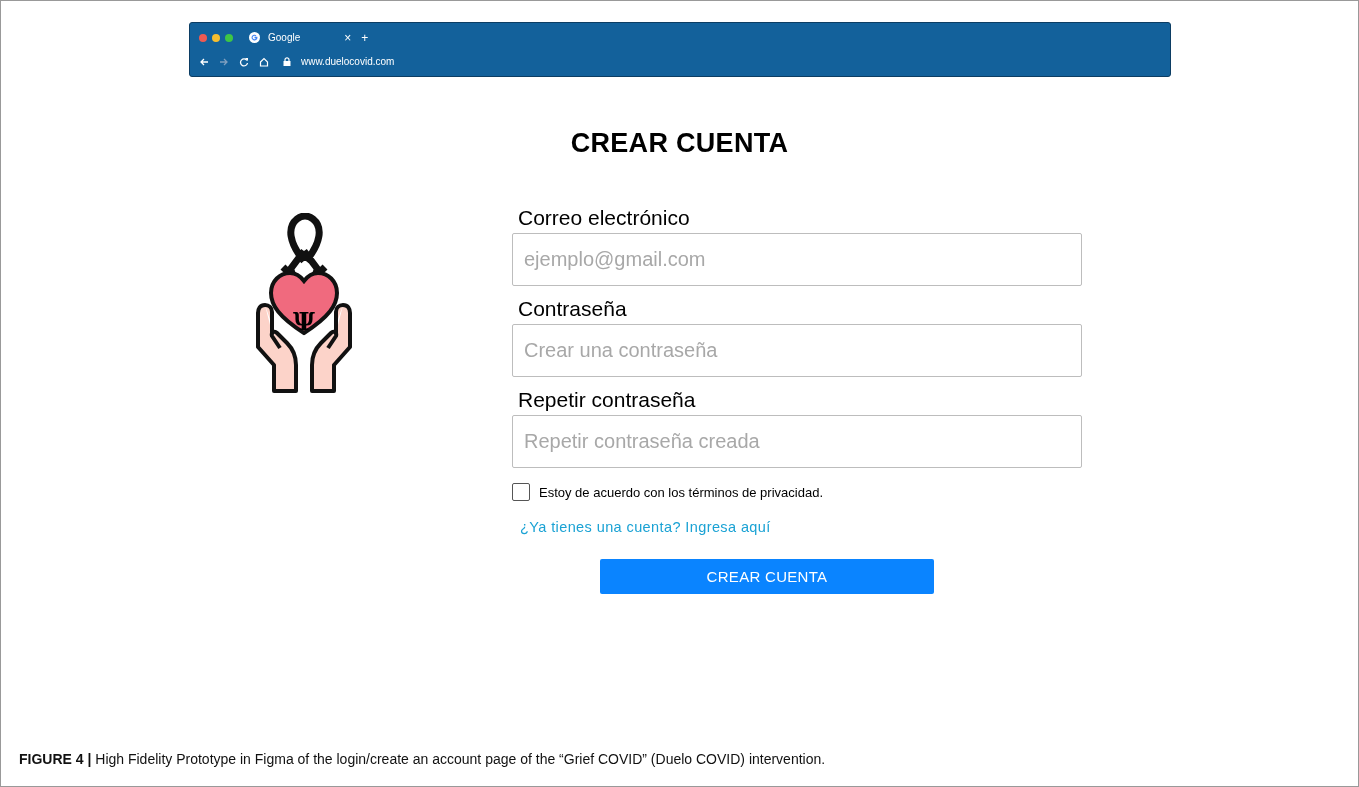 The height and width of the screenshot is (787, 1359). I want to click on lock-icon, so click(287, 61).